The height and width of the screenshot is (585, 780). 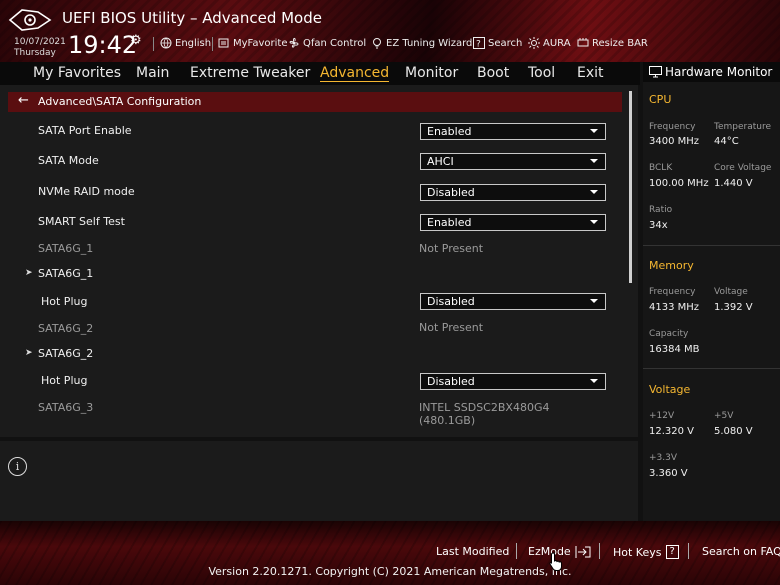 I want to click on date-text: 10/07/2021, so click(x=40, y=42).